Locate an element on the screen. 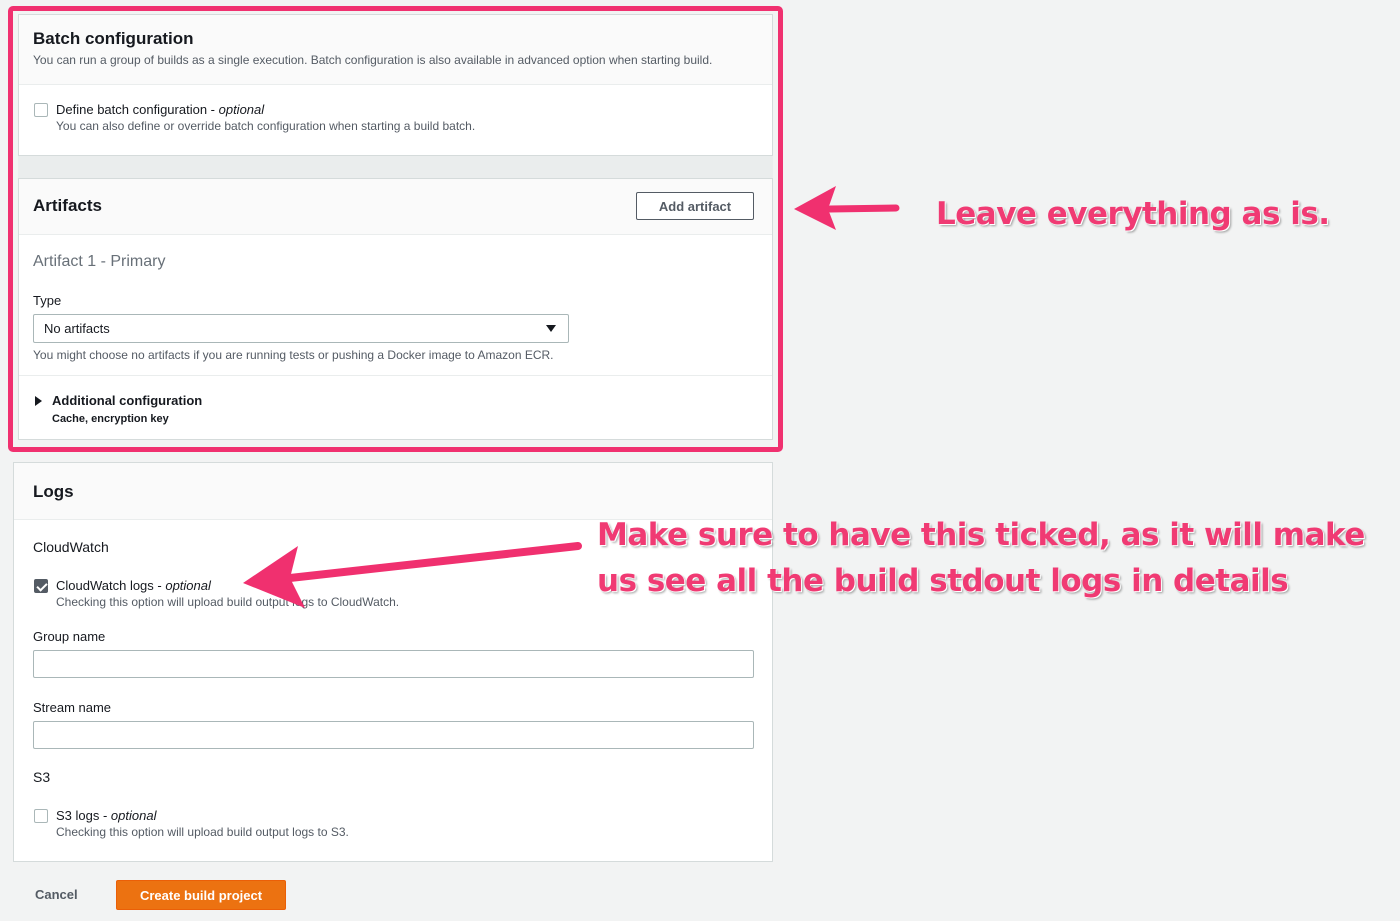  create-build-project-button: Create build project is located at coordinates (201, 895).